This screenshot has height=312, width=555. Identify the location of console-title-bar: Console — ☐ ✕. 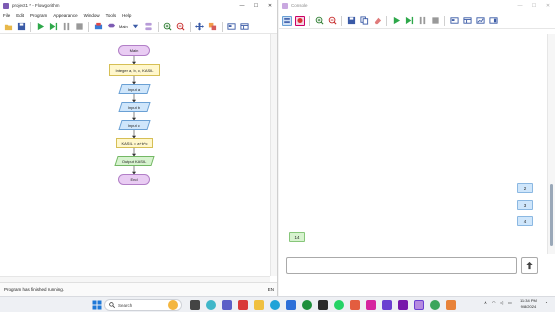
(417, 5).